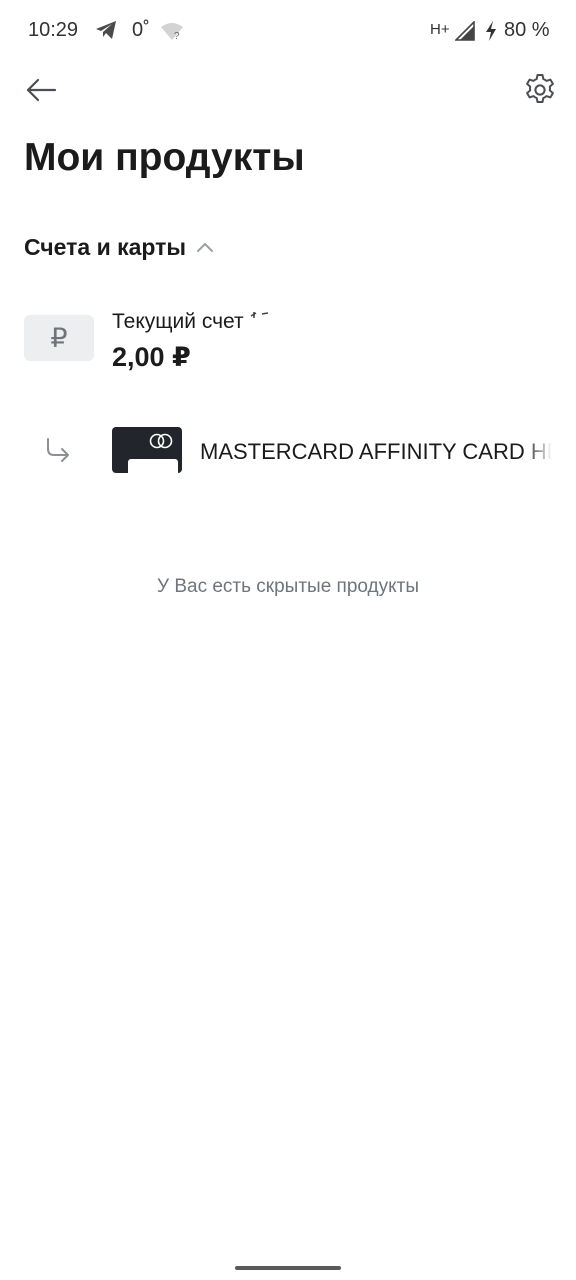 This screenshot has height=1280, width=576. What do you see at coordinates (288, 31) in the screenshot?
I see `status-bar: 10:29 0˚ ? H+ 80 %` at bounding box center [288, 31].